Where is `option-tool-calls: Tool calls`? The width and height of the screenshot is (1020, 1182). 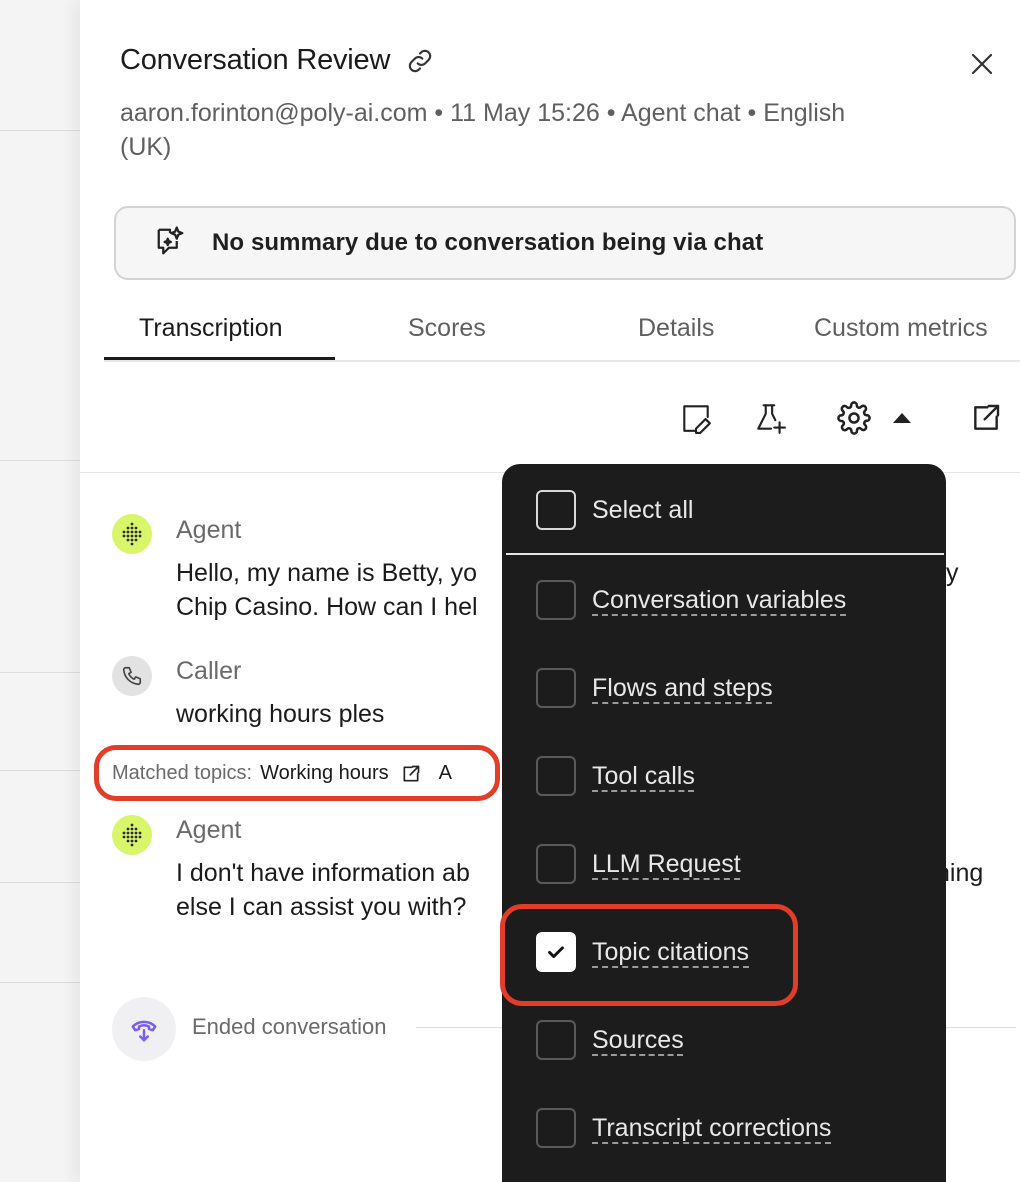 option-tool-calls: Tool calls is located at coordinates (615, 776).